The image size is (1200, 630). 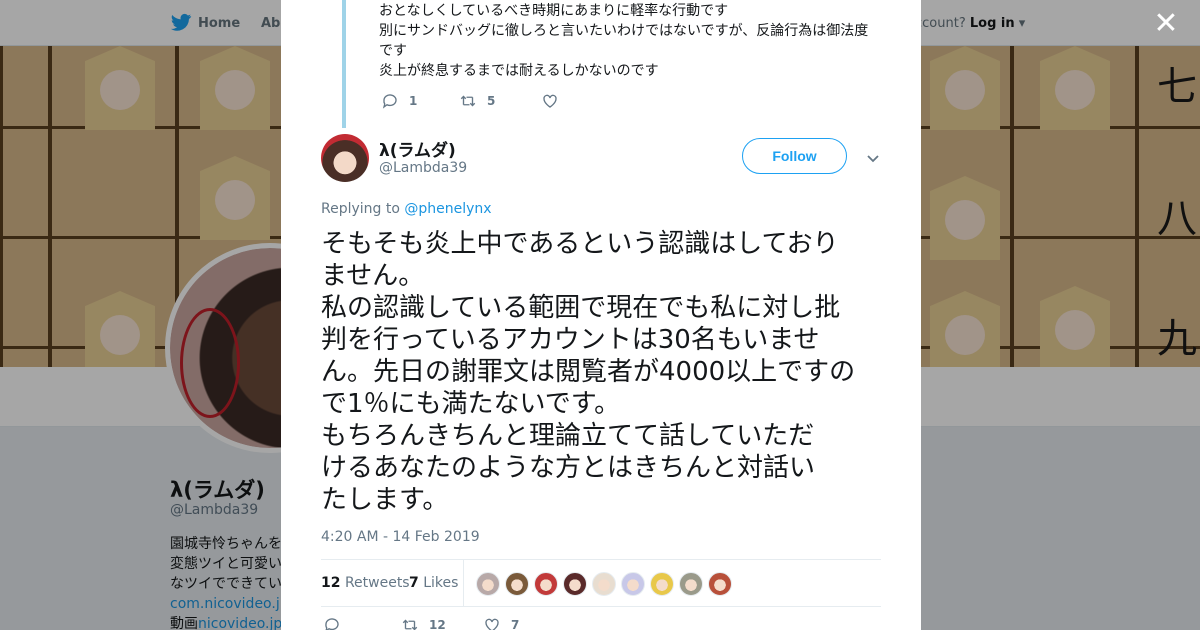 I want to click on prev-like-button, so click(x=555, y=101).